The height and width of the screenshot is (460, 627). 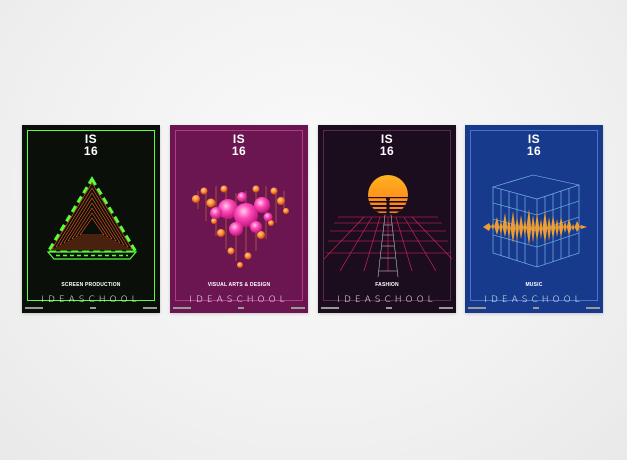 I want to click on poster-visual-arts-design: IS 16 VISUAL ARTS & DESIGN IDEASCHOOL, so click(x=239, y=219).